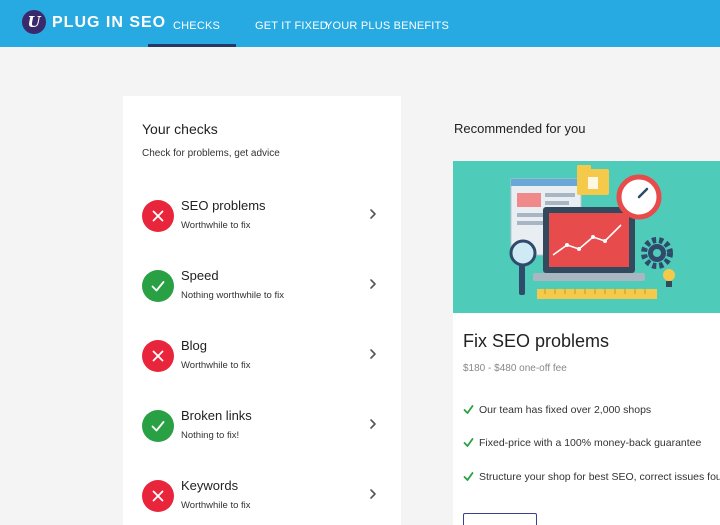 The image size is (720, 525). What do you see at coordinates (565, 410) in the screenshot?
I see `benefit-text: Our team has fixed over 2,000 shops` at bounding box center [565, 410].